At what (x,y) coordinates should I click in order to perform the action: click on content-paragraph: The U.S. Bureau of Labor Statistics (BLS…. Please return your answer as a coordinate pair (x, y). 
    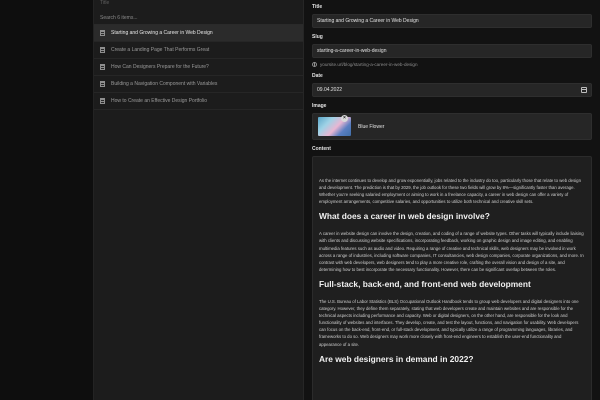
    Looking at the image, I should click on (449, 322).